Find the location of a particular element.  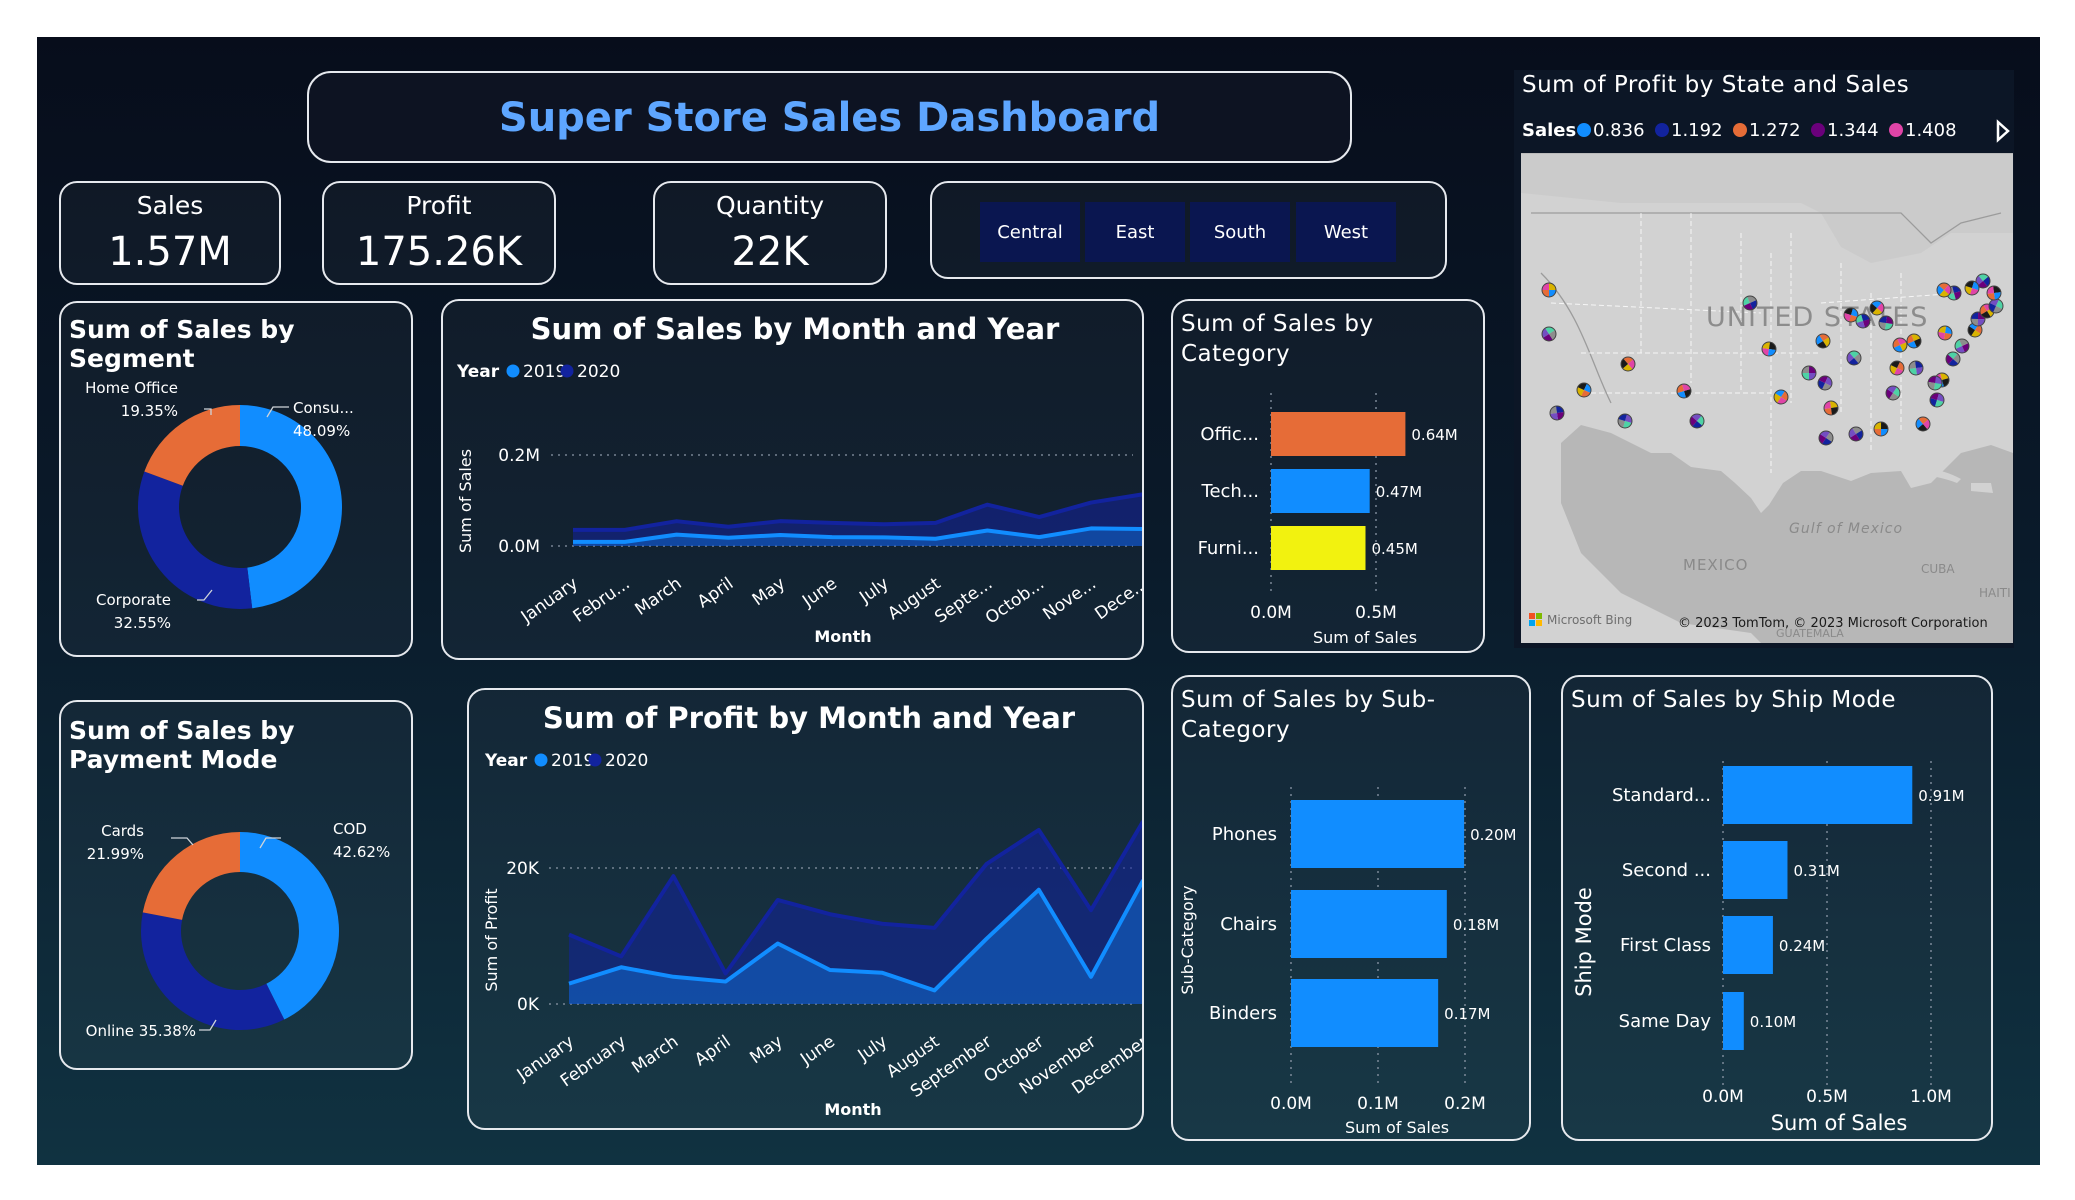

play-icon is located at coordinates (2003, 131).